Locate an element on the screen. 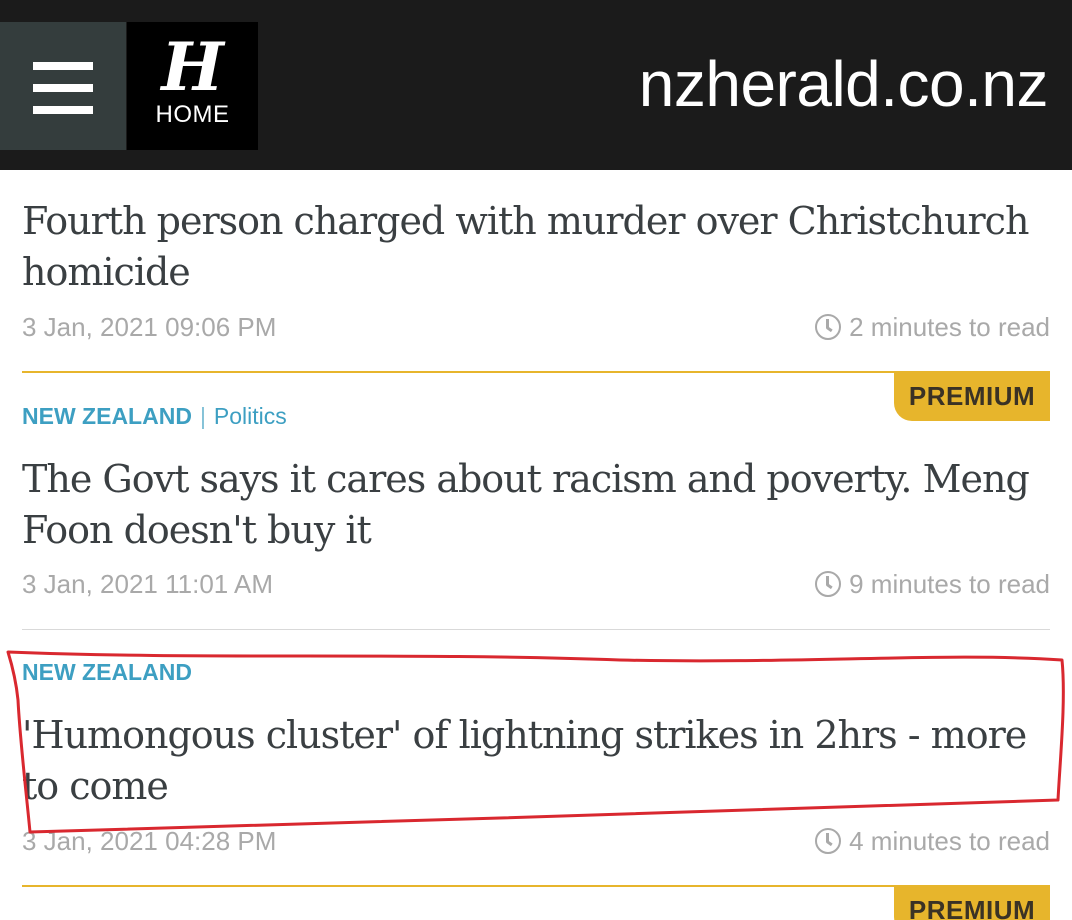 This screenshot has width=1072, height=920. herald-logo-icon: H is located at coordinates (192, 67).